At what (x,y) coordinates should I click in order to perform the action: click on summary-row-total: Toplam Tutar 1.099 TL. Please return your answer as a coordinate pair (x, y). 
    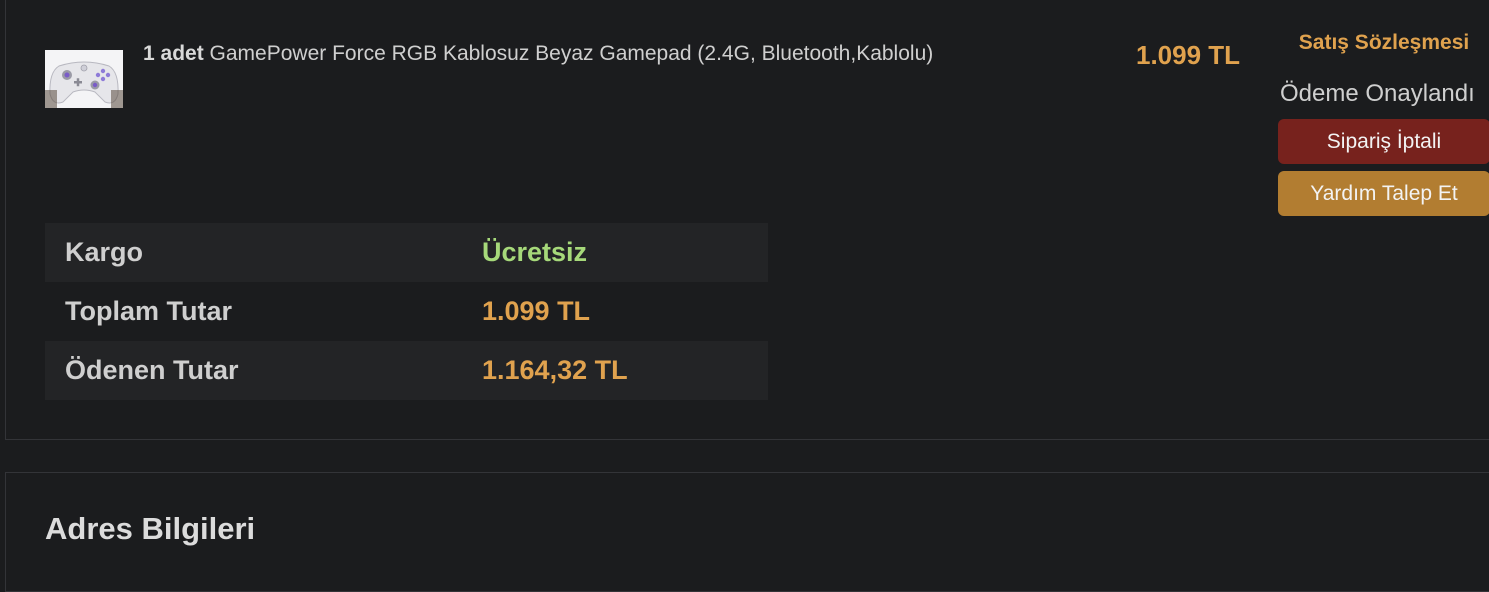
    Looking at the image, I should click on (406, 311).